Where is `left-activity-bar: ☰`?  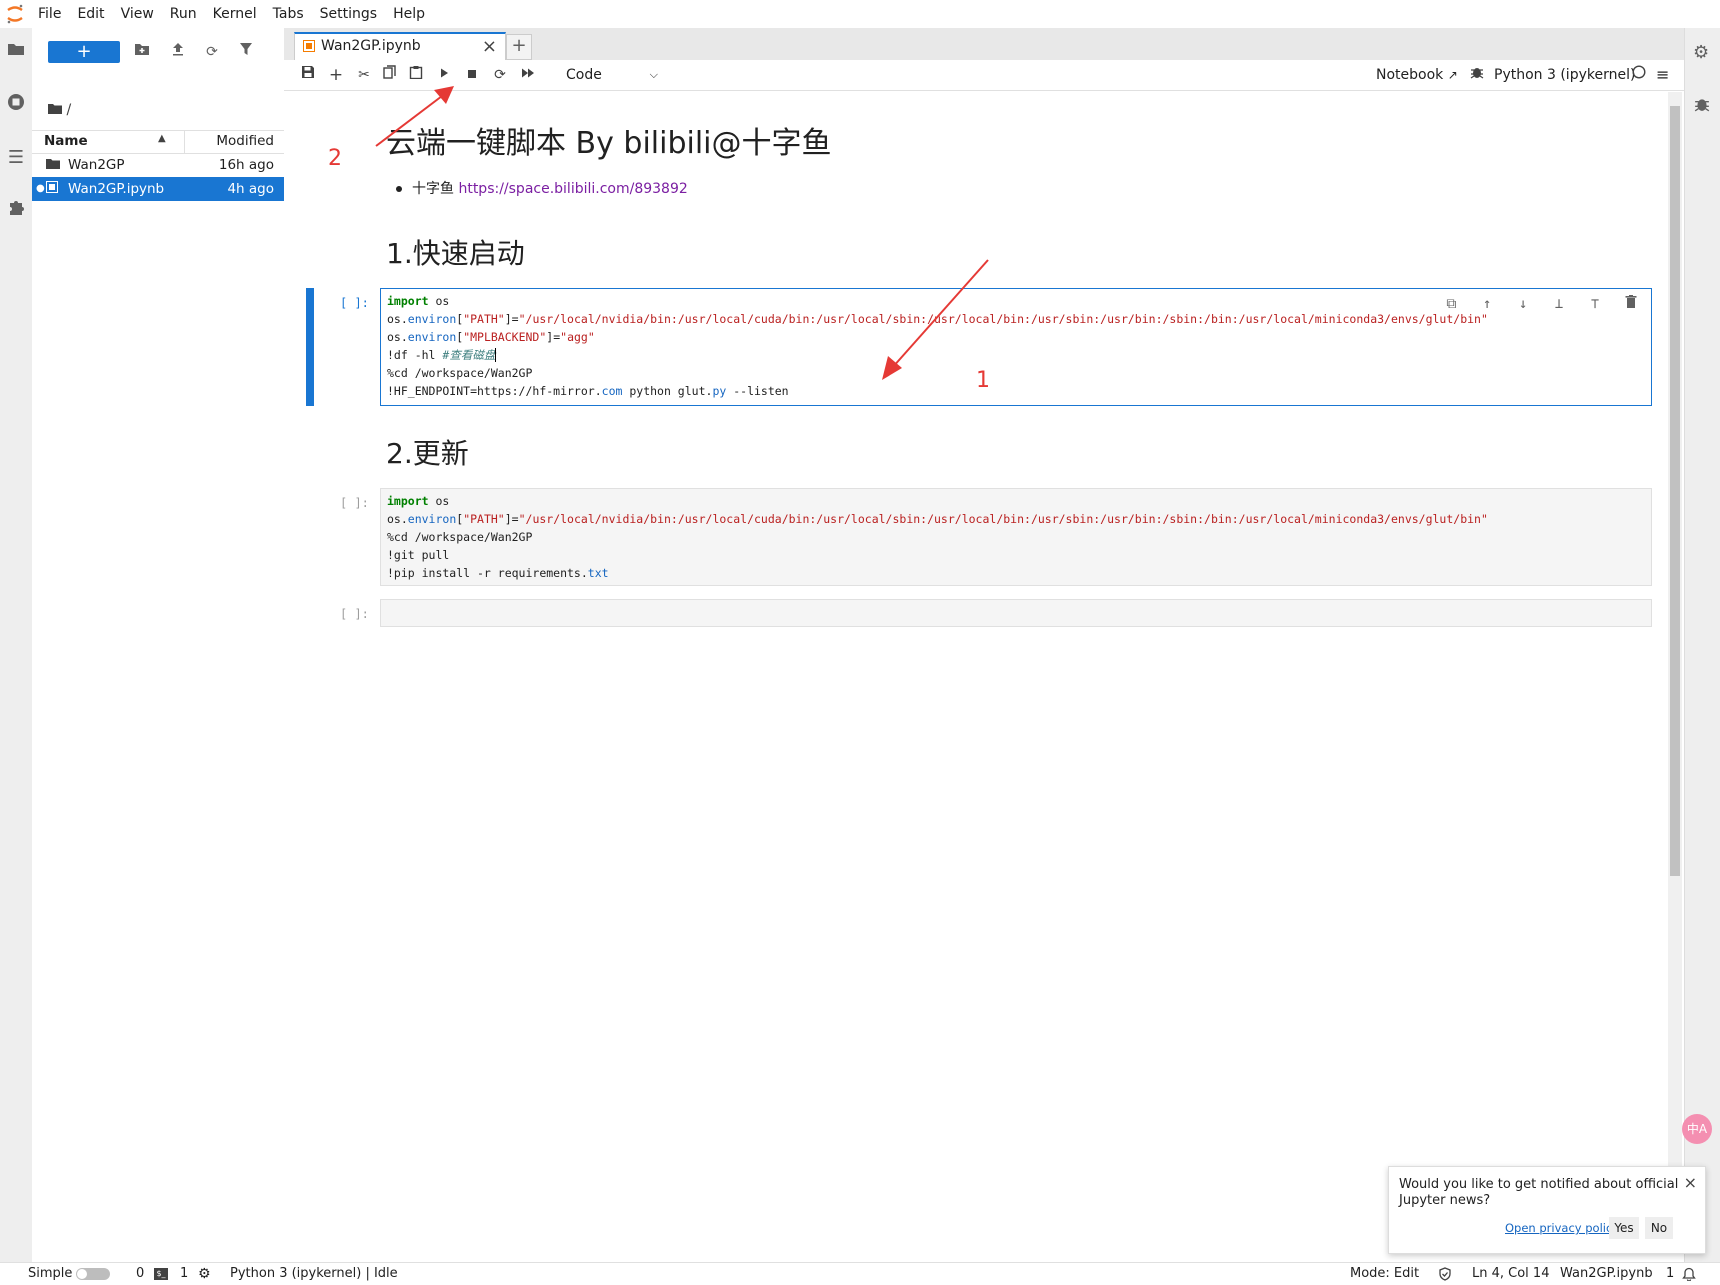
left-activity-bar: ☰ is located at coordinates (16, 645).